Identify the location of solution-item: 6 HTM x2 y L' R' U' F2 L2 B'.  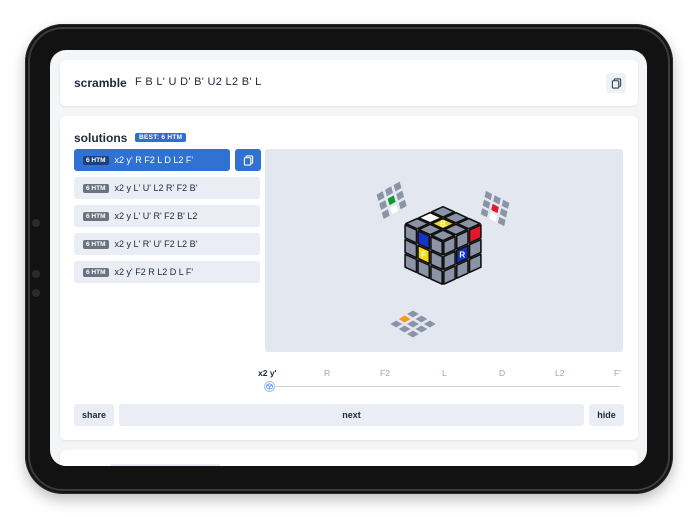
(167, 244).